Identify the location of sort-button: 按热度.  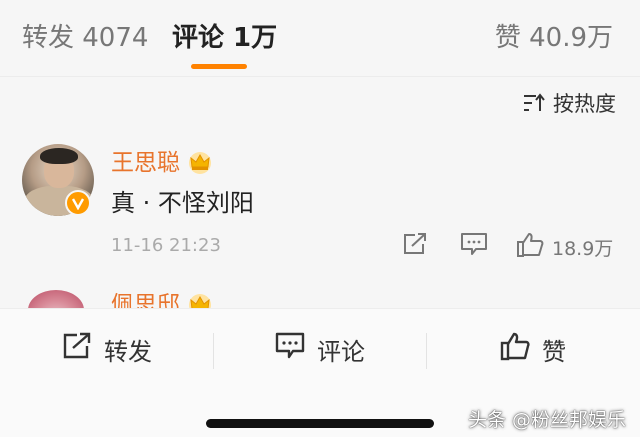
(569, 103).